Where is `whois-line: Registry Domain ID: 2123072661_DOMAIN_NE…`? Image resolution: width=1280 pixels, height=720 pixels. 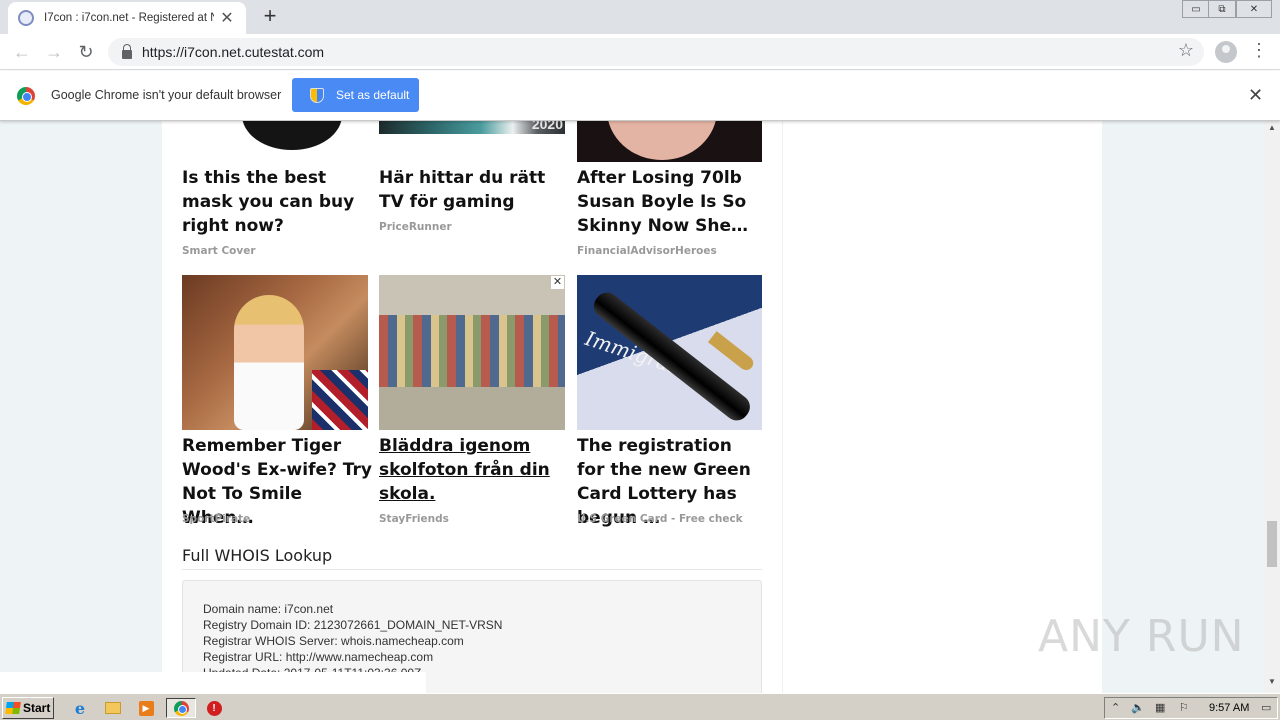 whois-line: Registry Domain ID: 2123072661_DOMAIN_NE… is located at coordinates (353, 625).